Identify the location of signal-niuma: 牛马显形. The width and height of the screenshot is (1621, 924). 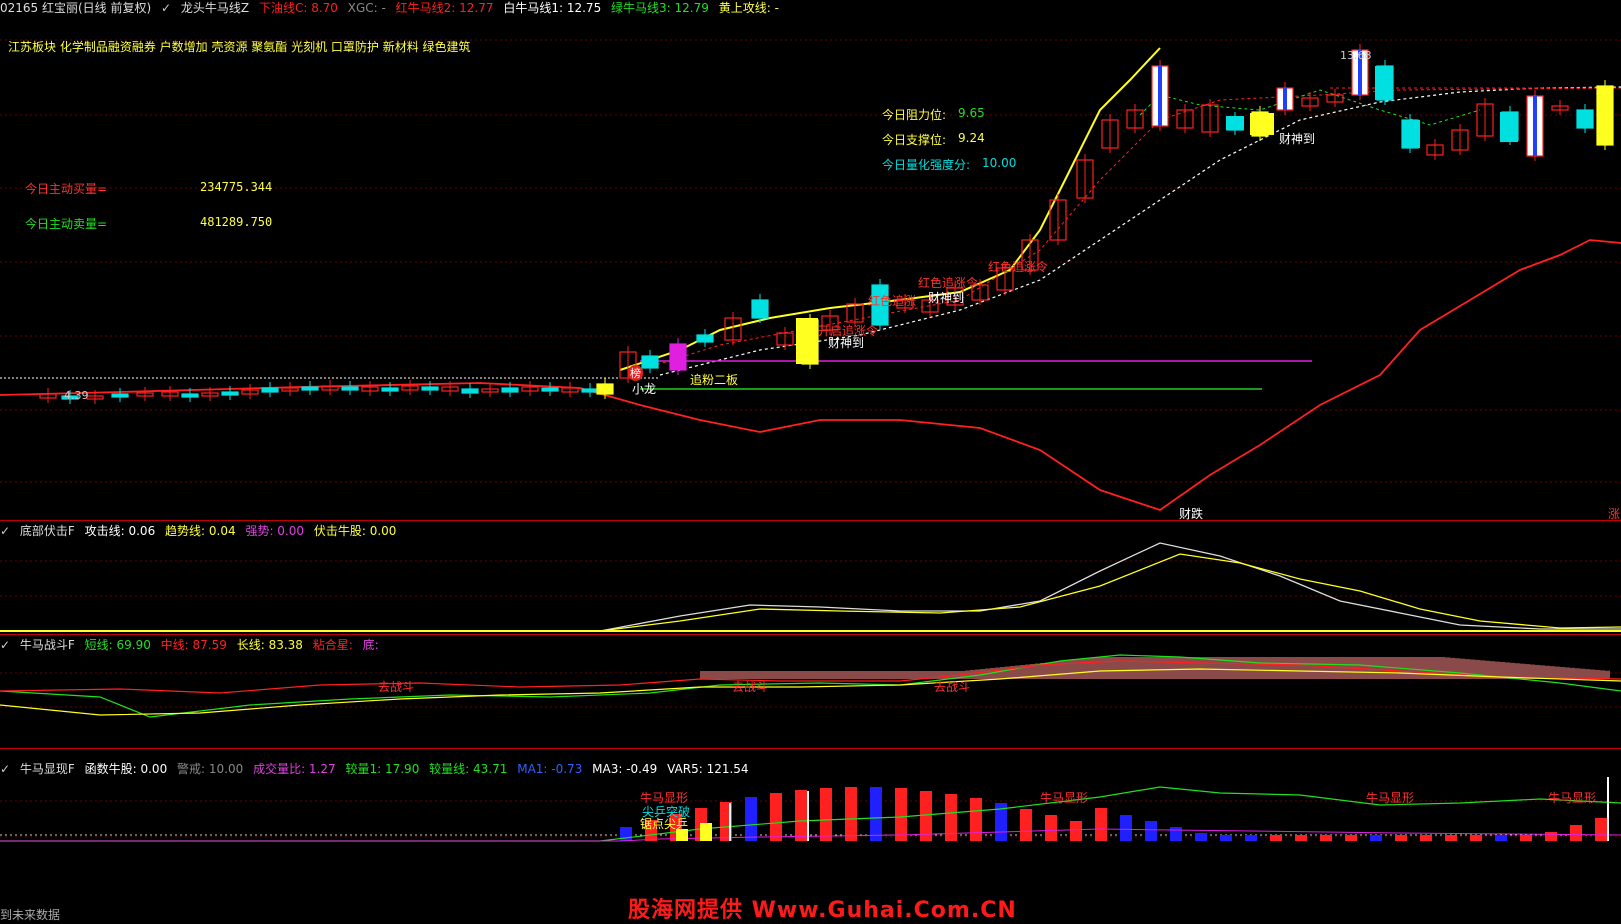
(1390, 798).